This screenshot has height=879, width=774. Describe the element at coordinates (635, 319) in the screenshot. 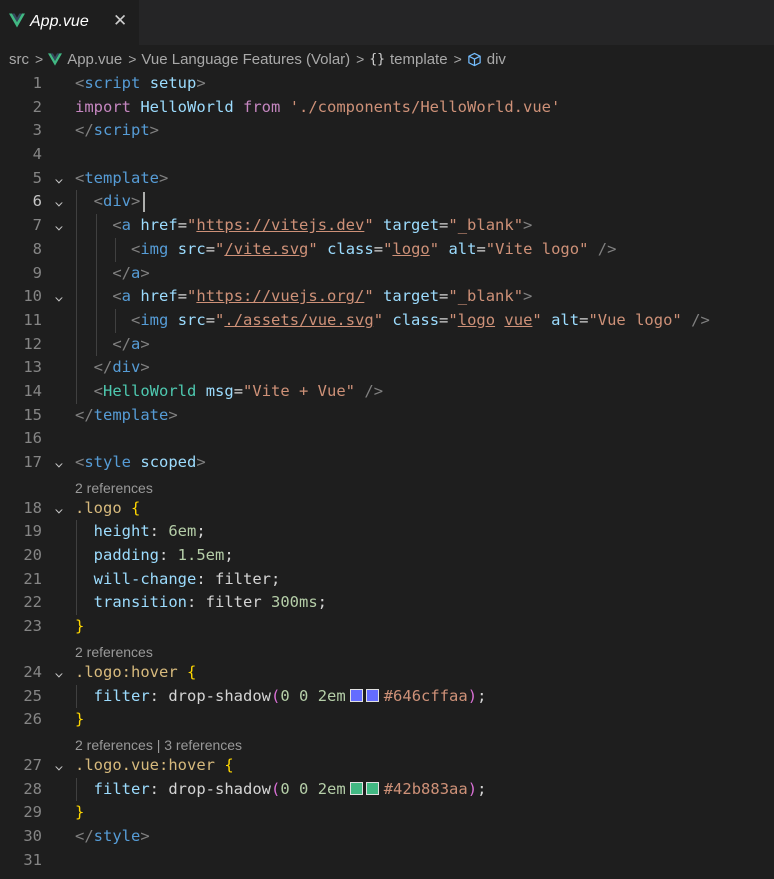

I see `code-token: "Vue logo"` at that location.